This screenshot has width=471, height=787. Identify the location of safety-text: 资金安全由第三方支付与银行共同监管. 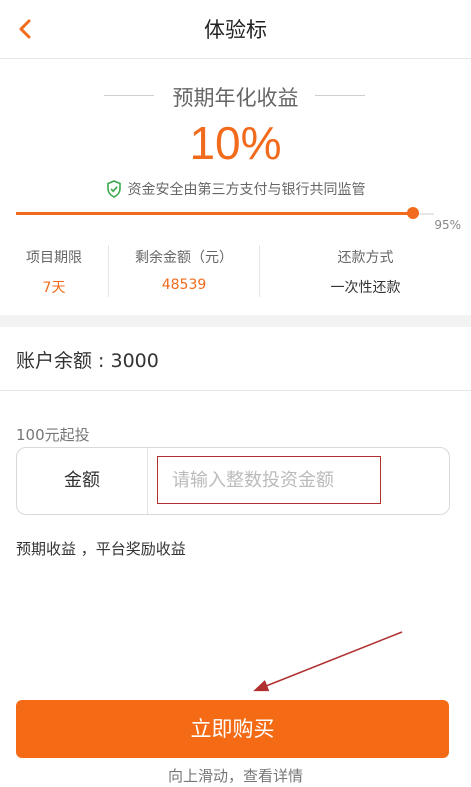
(246, 190).